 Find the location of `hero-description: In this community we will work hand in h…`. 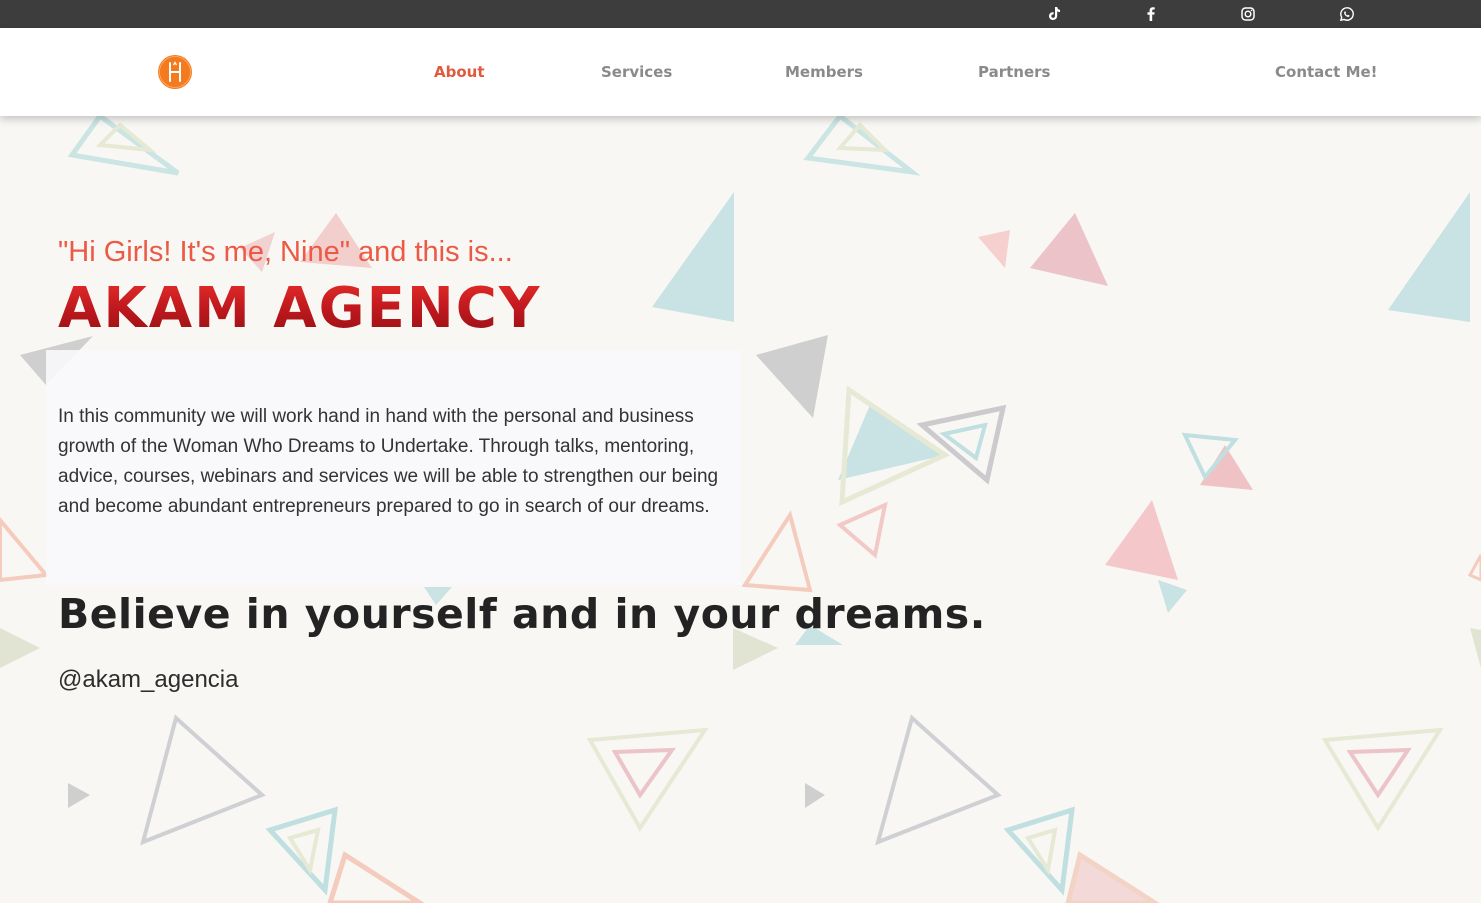

hero-description: In this community we will work hand in h… is located at coordinates (388, 461).